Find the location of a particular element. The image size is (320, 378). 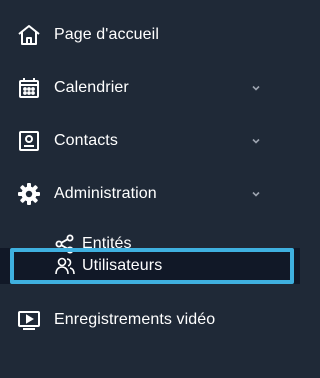

sidebar-item-contacts: Contacts is located at coordinates (150, 141).